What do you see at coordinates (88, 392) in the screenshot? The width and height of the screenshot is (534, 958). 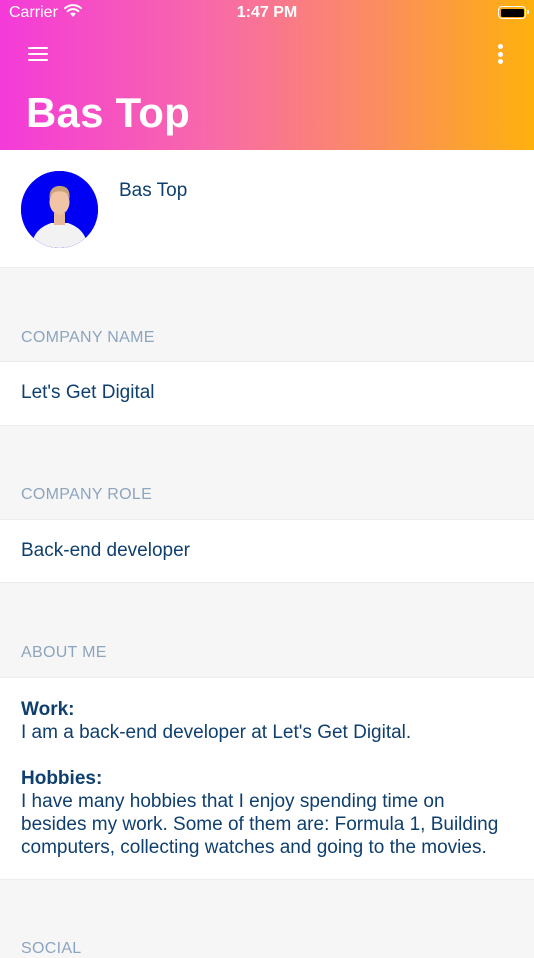 I see `company-name-value: Let's Get Digital` at bounding box center [88, 392].